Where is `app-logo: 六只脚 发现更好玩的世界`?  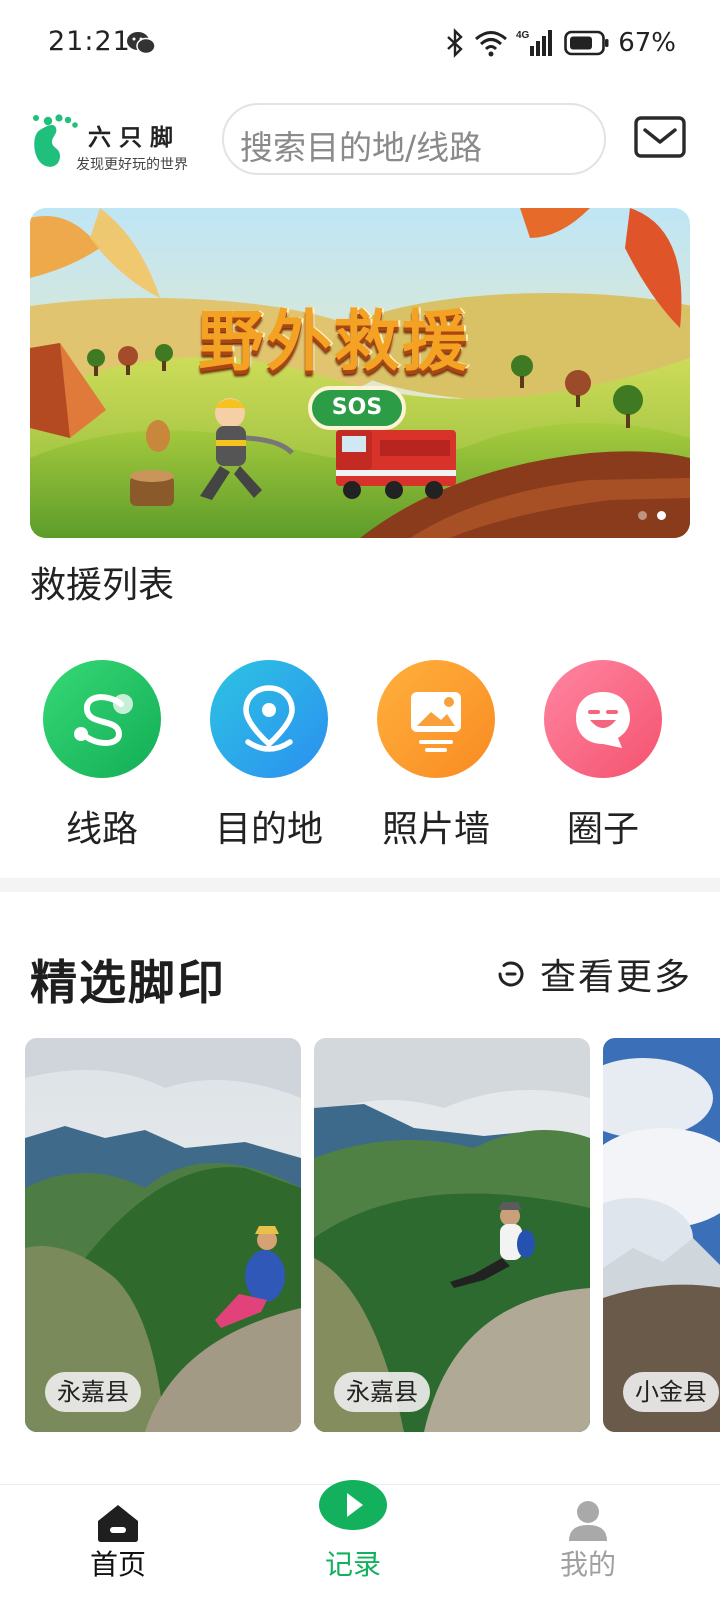
app-logo: 六只脚 发现更好玩的世界 is located at coordinates (116, 139).